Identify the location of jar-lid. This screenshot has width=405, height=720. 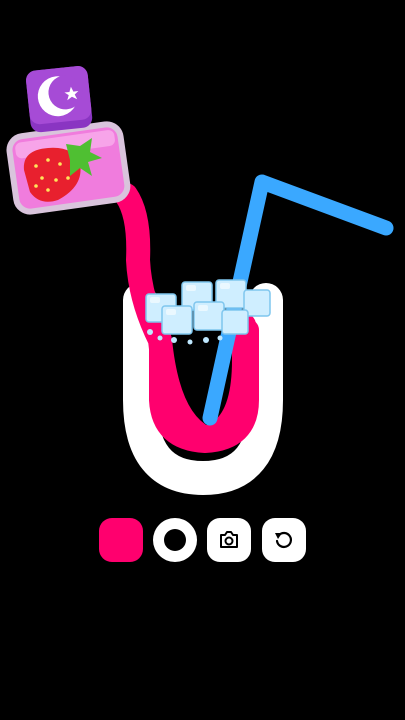
(59, 99).